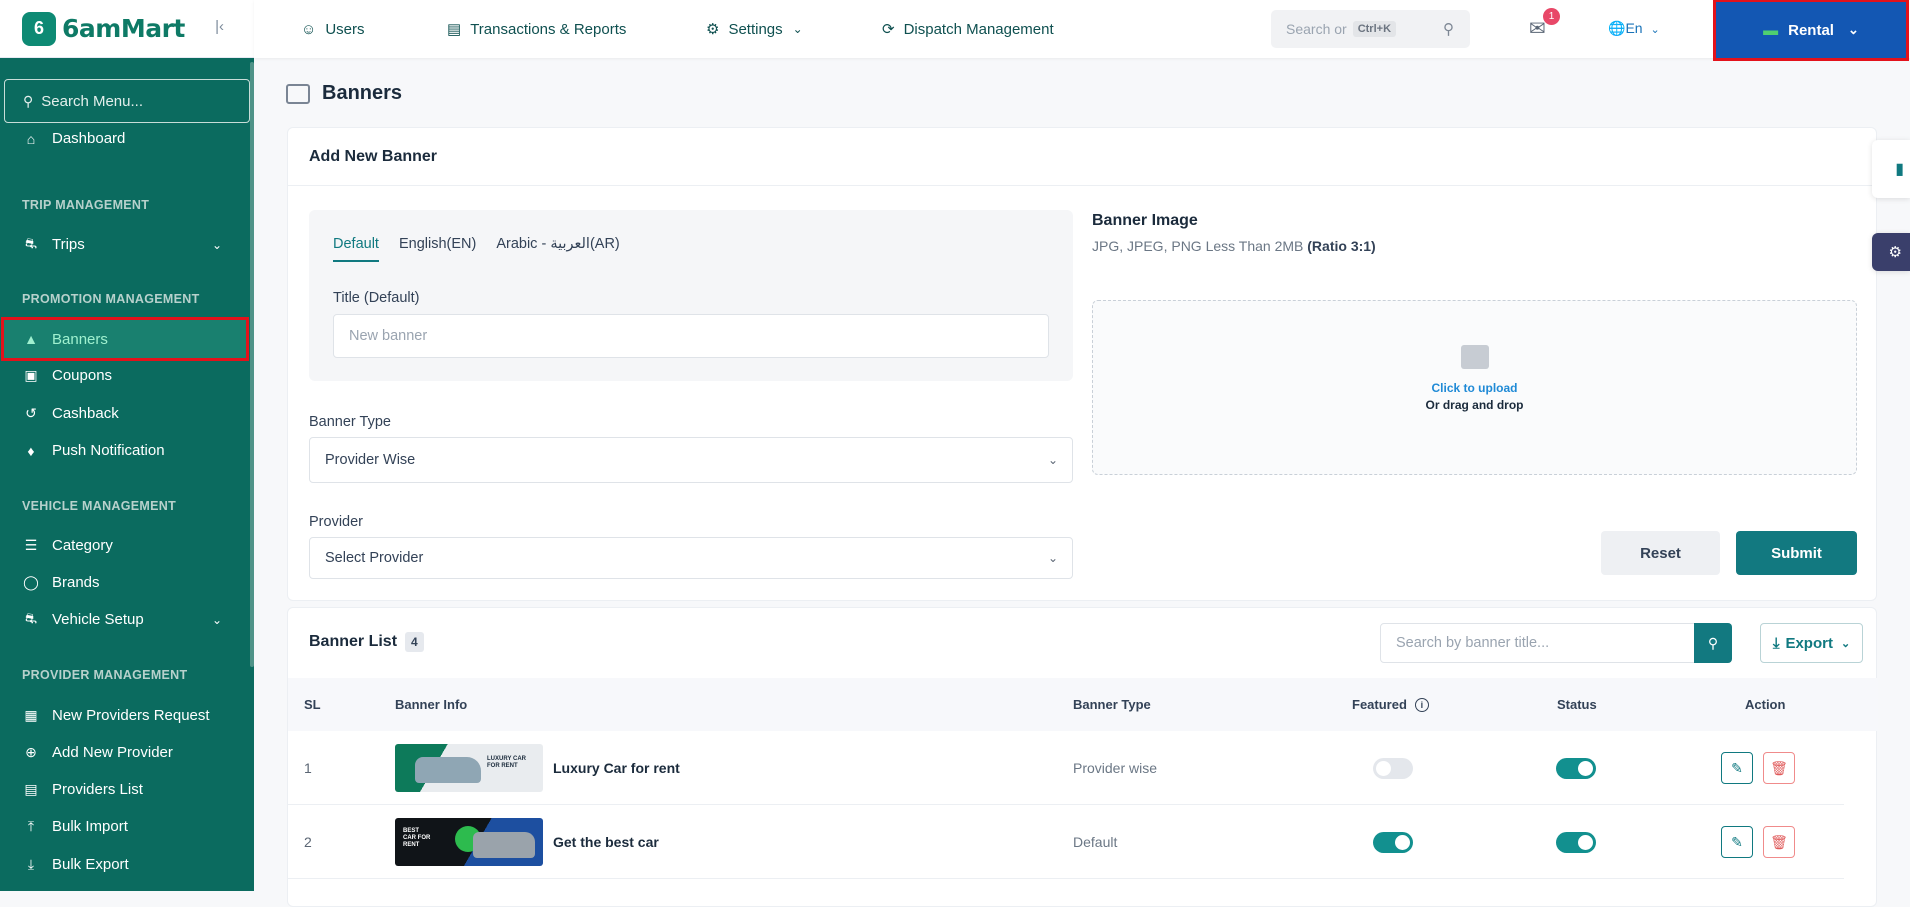 Image resolution: width=1910 pixels, height=907 pixels. What do you see at coordinates (1765, 704) in the screenshot?
I see `col-action: Action` at bounding box center [1765, 704].